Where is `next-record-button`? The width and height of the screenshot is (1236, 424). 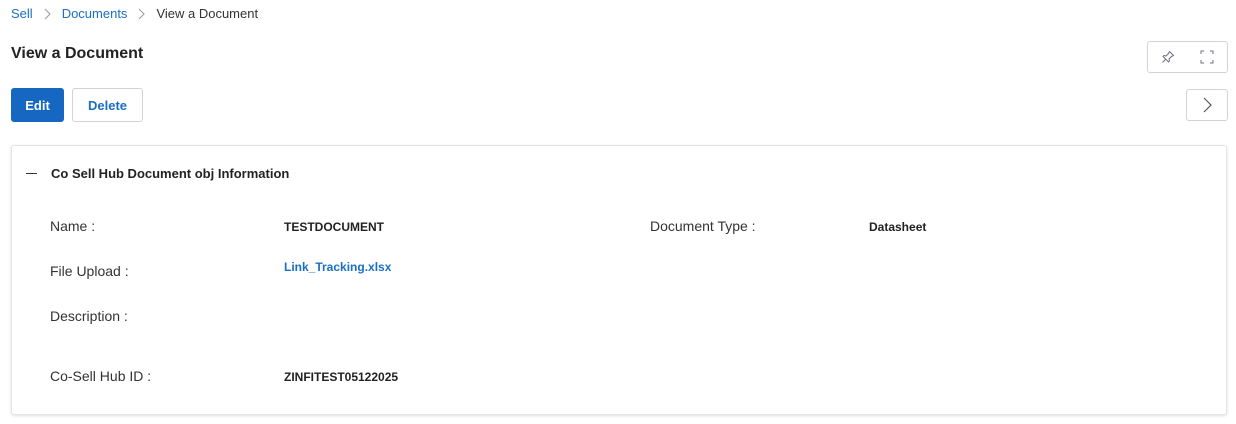 next-record-button is located at coordinates (1207, 105).